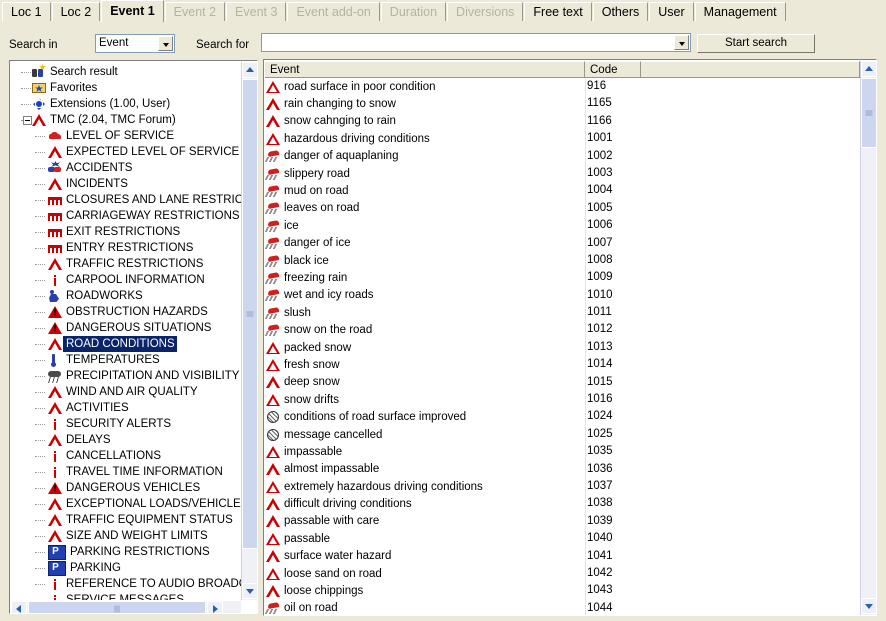 This screenshot has height=621, width=886. Describe the element at coordinates (613, 69) in the screenshot. I see `column-header-code: Code` at that location.